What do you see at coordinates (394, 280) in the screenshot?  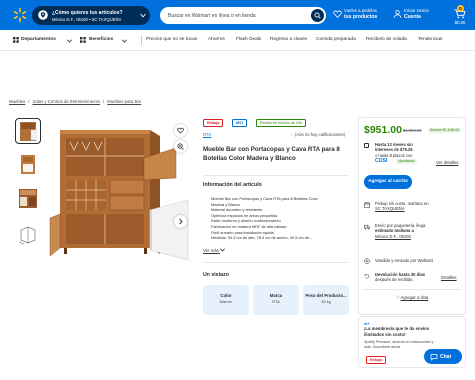 I see `returns-line2: después de recibido.` at bounding box center [394, 280].